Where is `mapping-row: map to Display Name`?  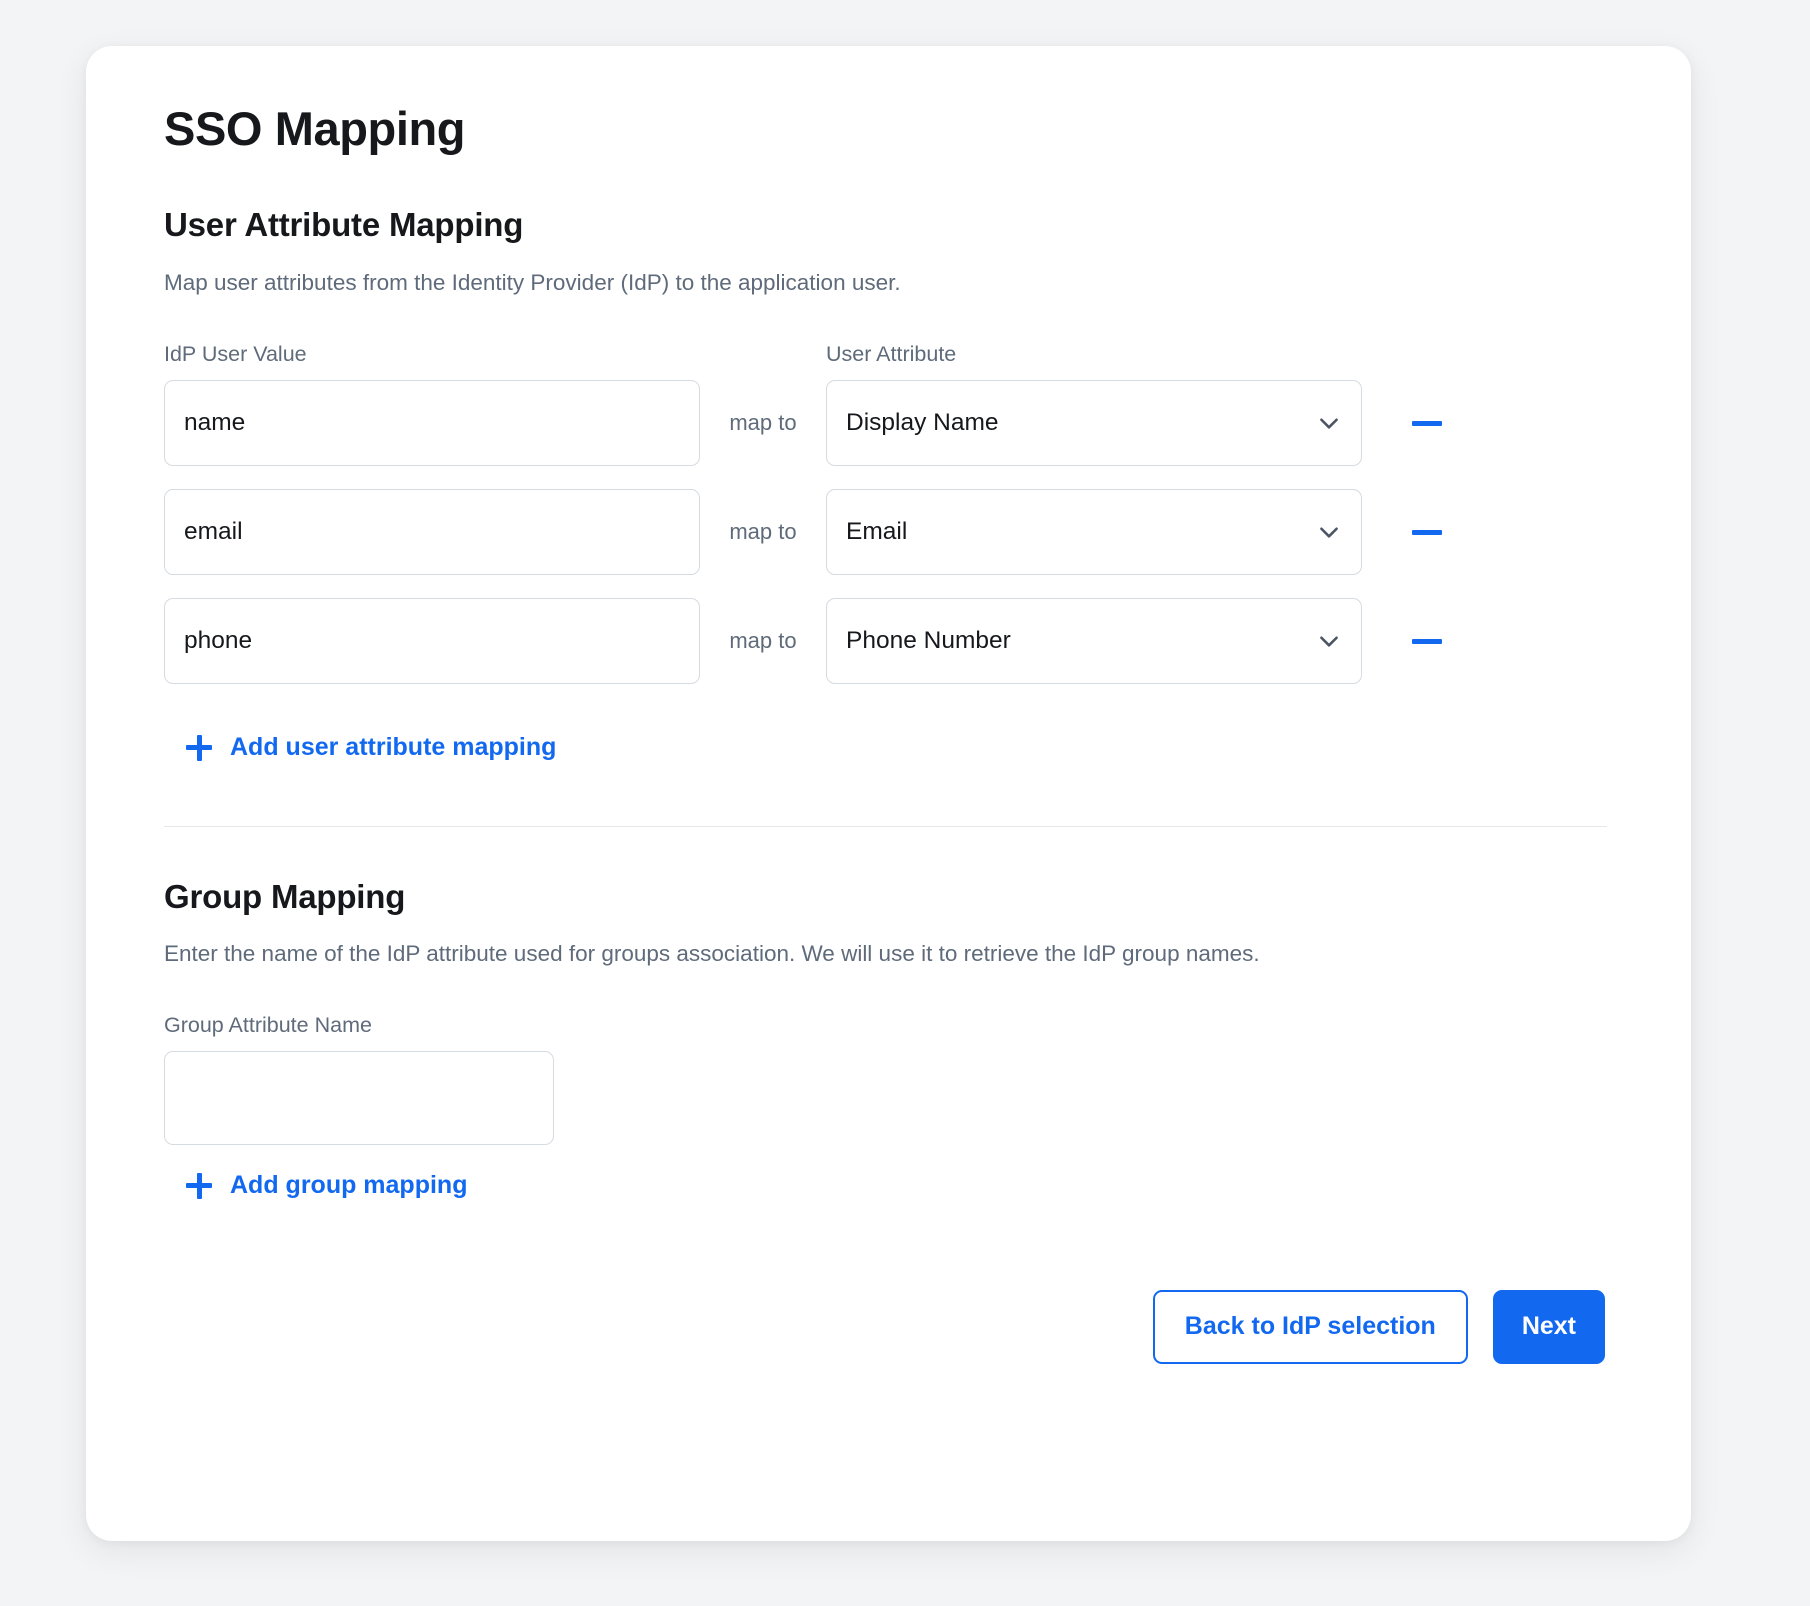 mapping-row: map to Display Name is located at coordinates (885, 423).